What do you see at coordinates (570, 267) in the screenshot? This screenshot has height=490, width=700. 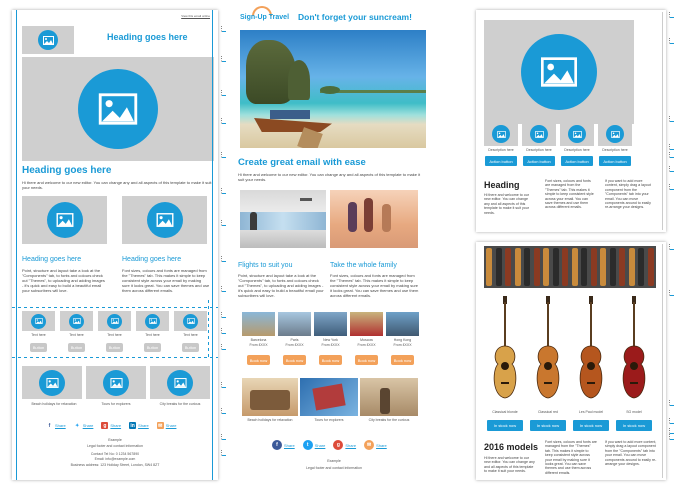 I see `guitar-wall-photo` at bounding box center [570, 267].